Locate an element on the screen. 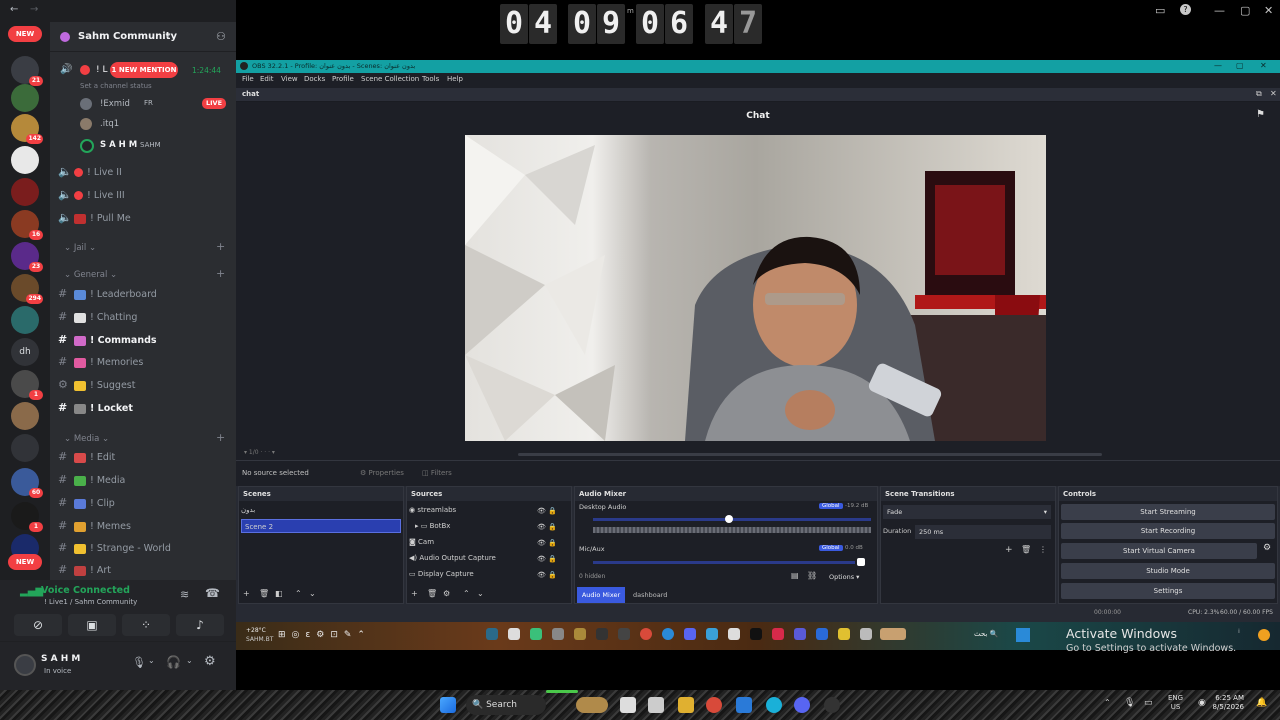 The width and height of the screenshot is (1280, 720). source-settings-icon: ⚙ is located at coordinates (446, 593).